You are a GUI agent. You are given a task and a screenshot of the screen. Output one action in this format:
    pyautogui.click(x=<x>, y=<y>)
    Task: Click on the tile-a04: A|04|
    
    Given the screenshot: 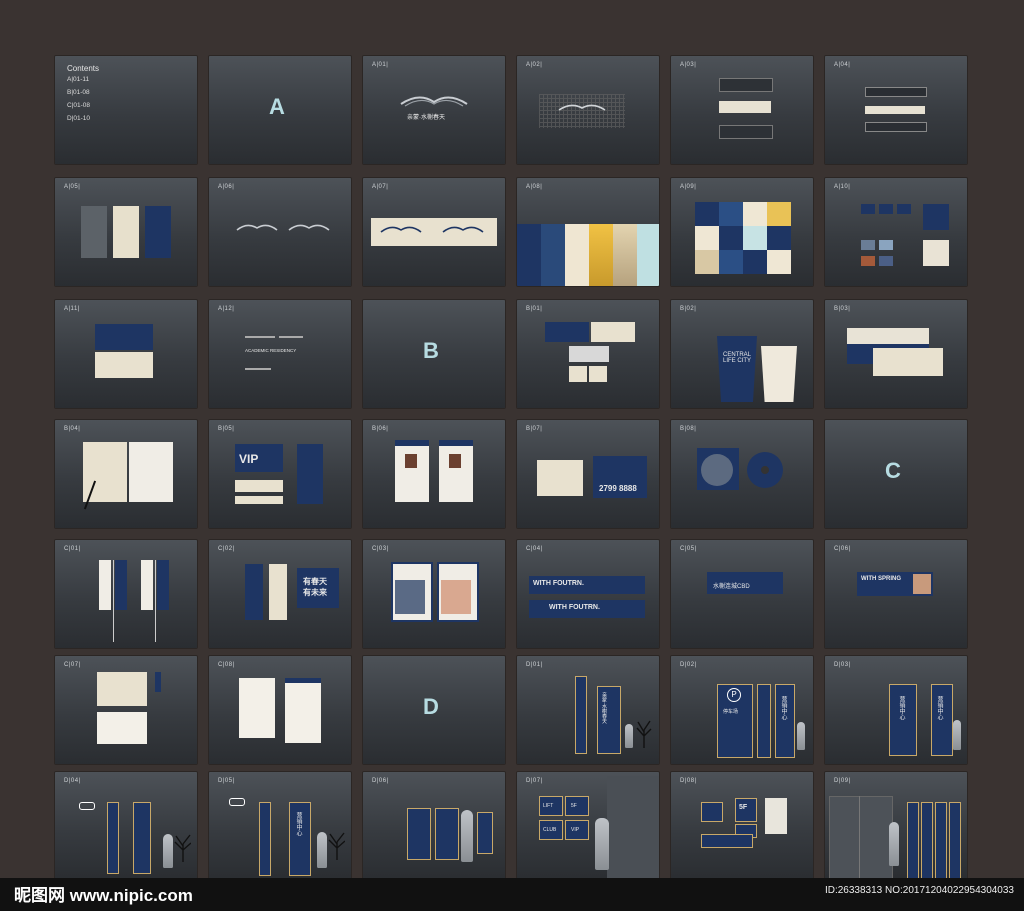 What is the action you would take?
    pyautogui.click(x=896, y=110)
    